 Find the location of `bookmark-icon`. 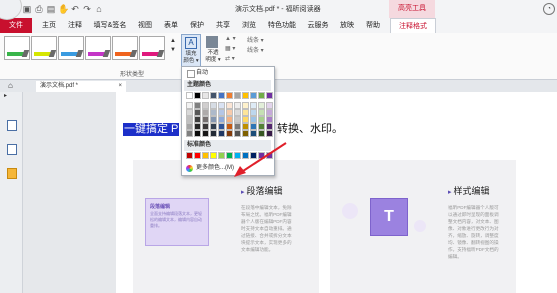

bookmark-icon is located at coordinates (12, 125).